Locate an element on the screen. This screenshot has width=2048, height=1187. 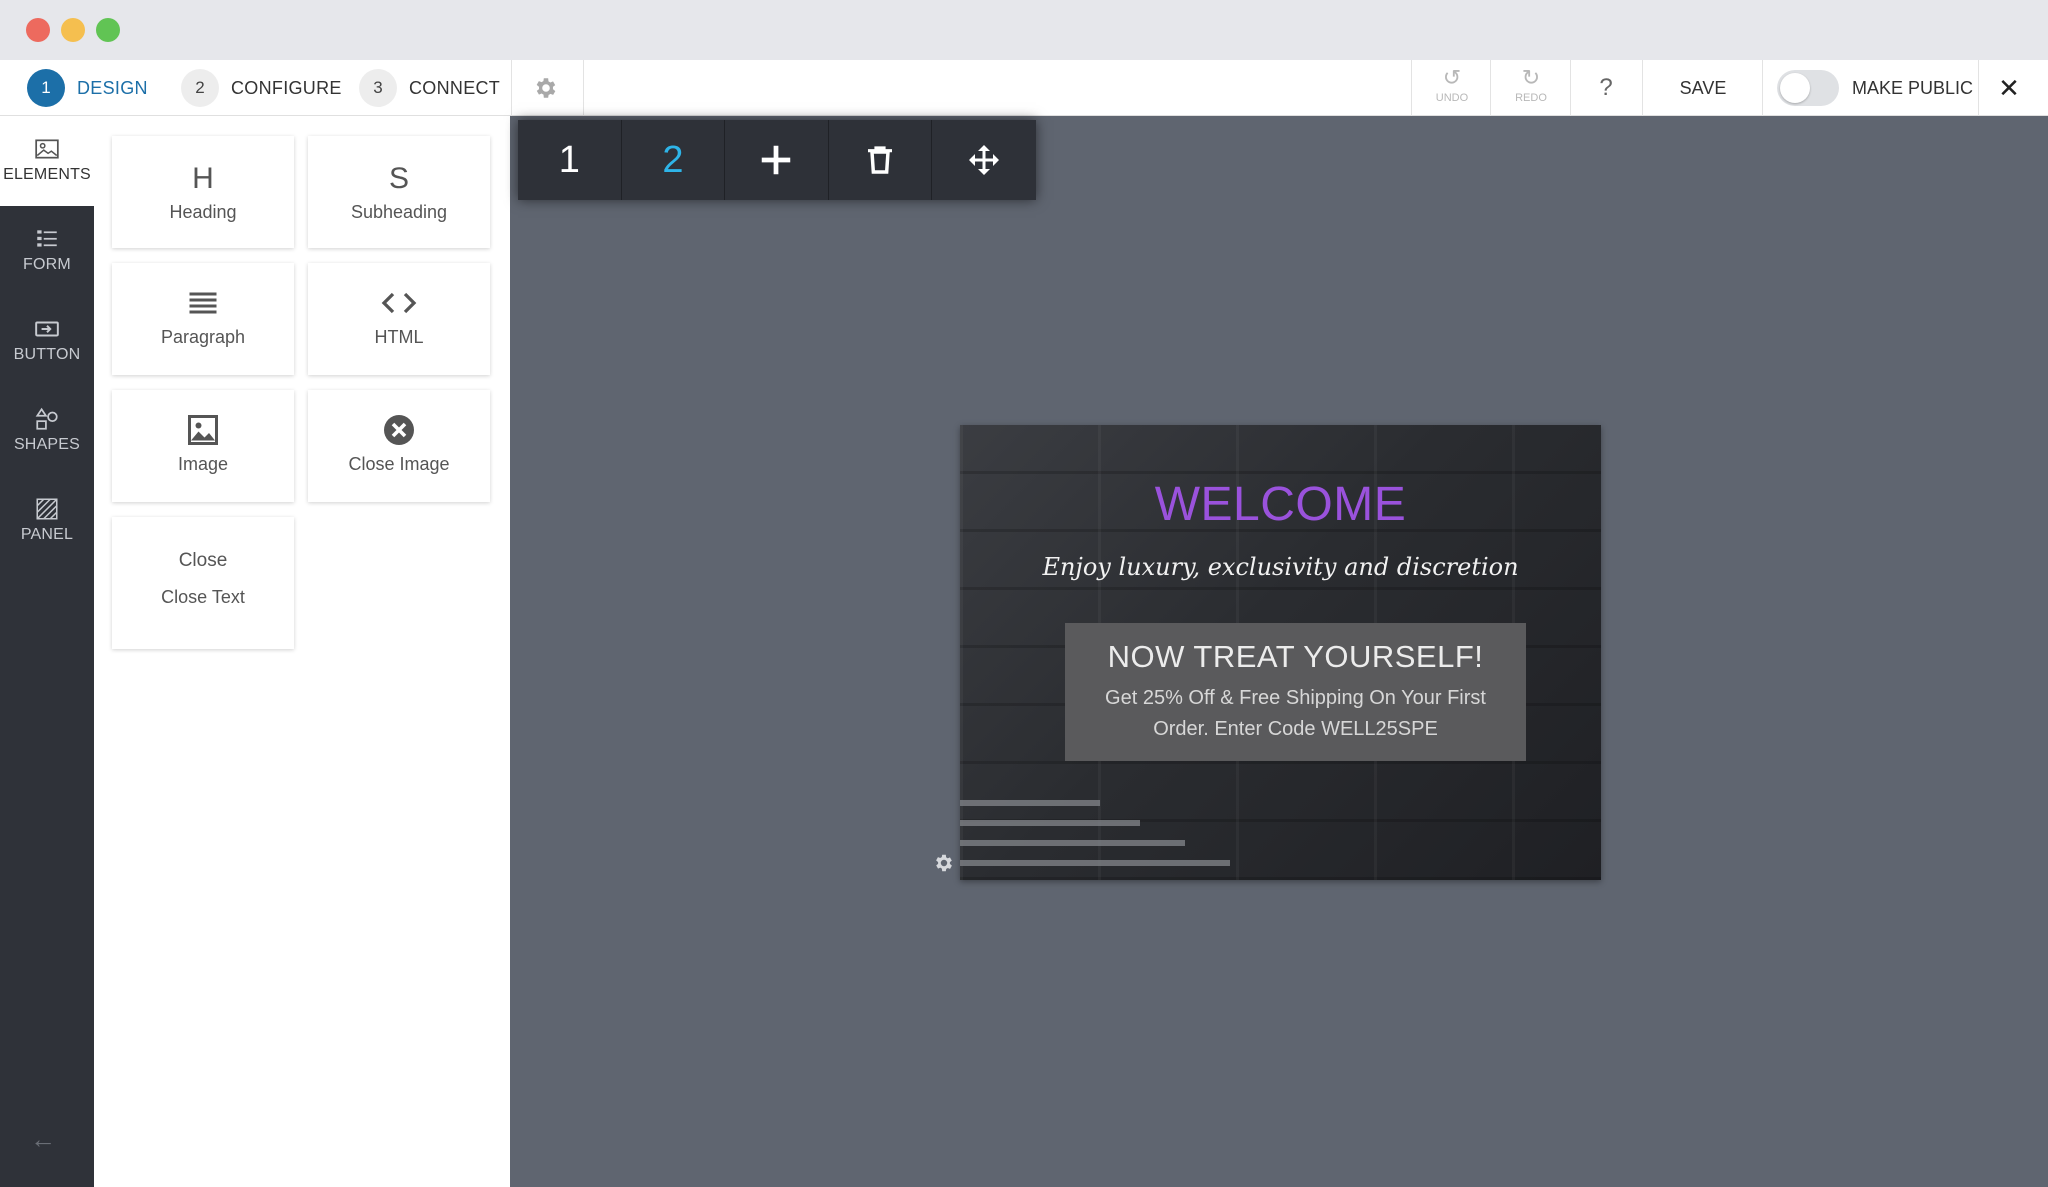
popup-title: WELCOME is located at coordinates (1280, 504).